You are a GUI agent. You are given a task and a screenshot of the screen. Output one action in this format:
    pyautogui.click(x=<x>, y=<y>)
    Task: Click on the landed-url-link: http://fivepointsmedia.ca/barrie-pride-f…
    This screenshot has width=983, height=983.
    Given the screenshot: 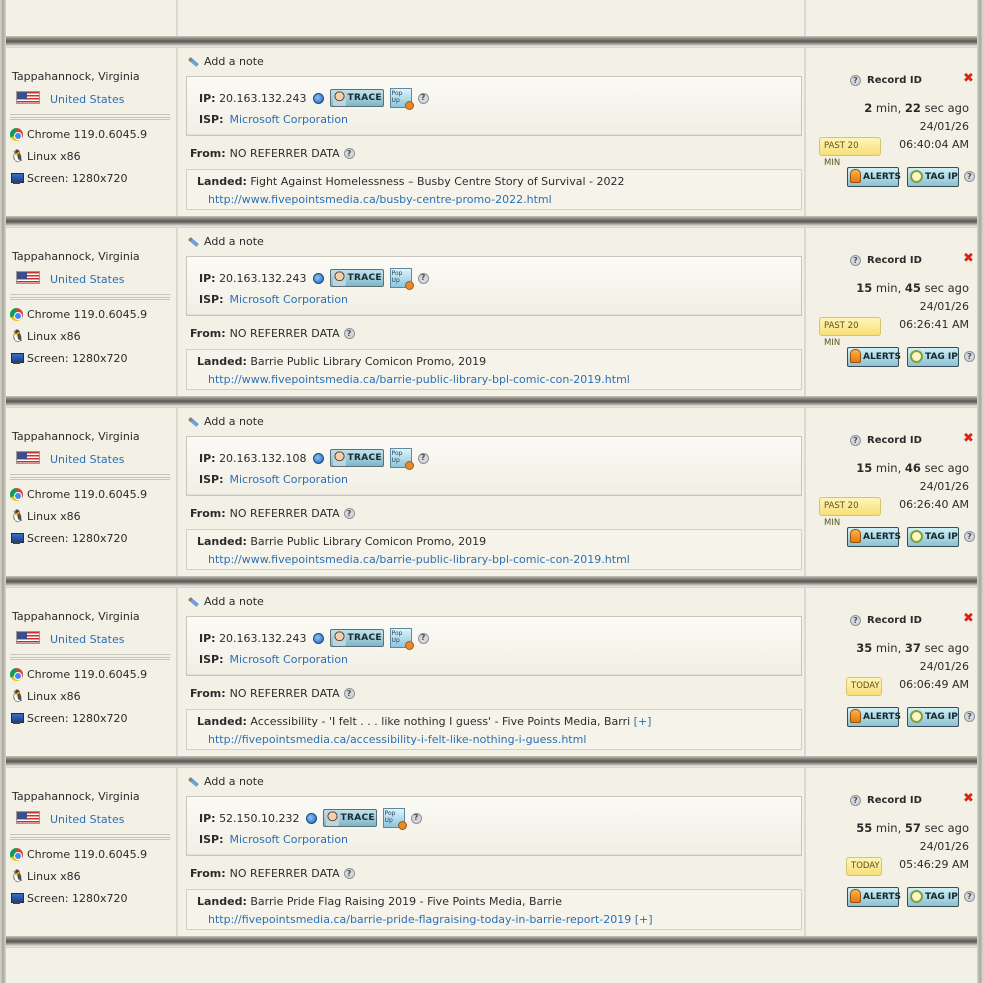 What is the action you would take?
    pyautogui.click(x=419, y=919)
    